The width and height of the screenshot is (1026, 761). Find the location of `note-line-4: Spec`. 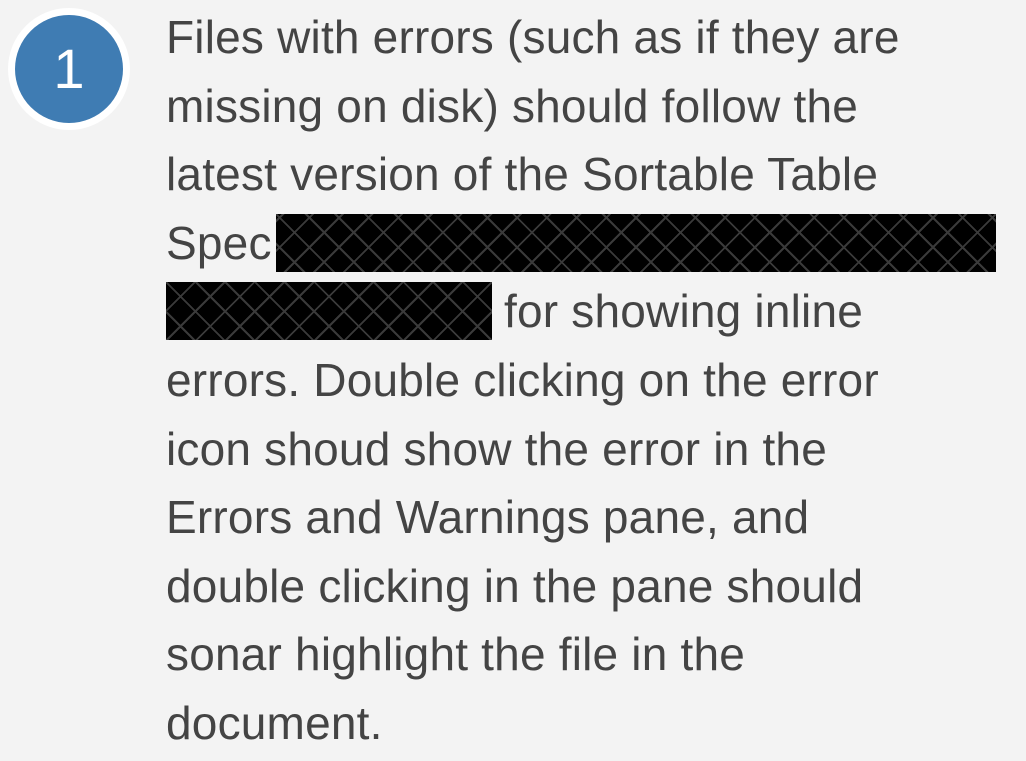

note-line-4: Spec is located at coordinates (592, 243).